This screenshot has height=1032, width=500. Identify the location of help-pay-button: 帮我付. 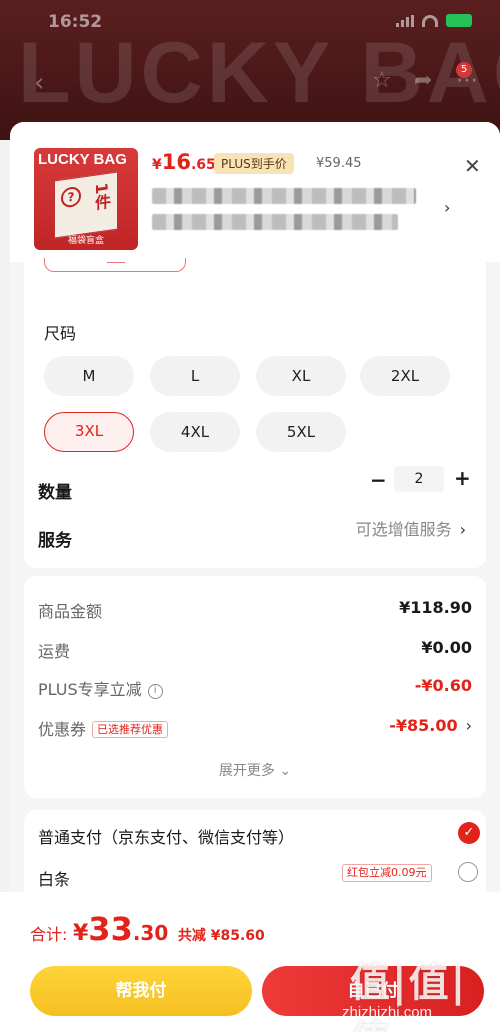
(141, 991).